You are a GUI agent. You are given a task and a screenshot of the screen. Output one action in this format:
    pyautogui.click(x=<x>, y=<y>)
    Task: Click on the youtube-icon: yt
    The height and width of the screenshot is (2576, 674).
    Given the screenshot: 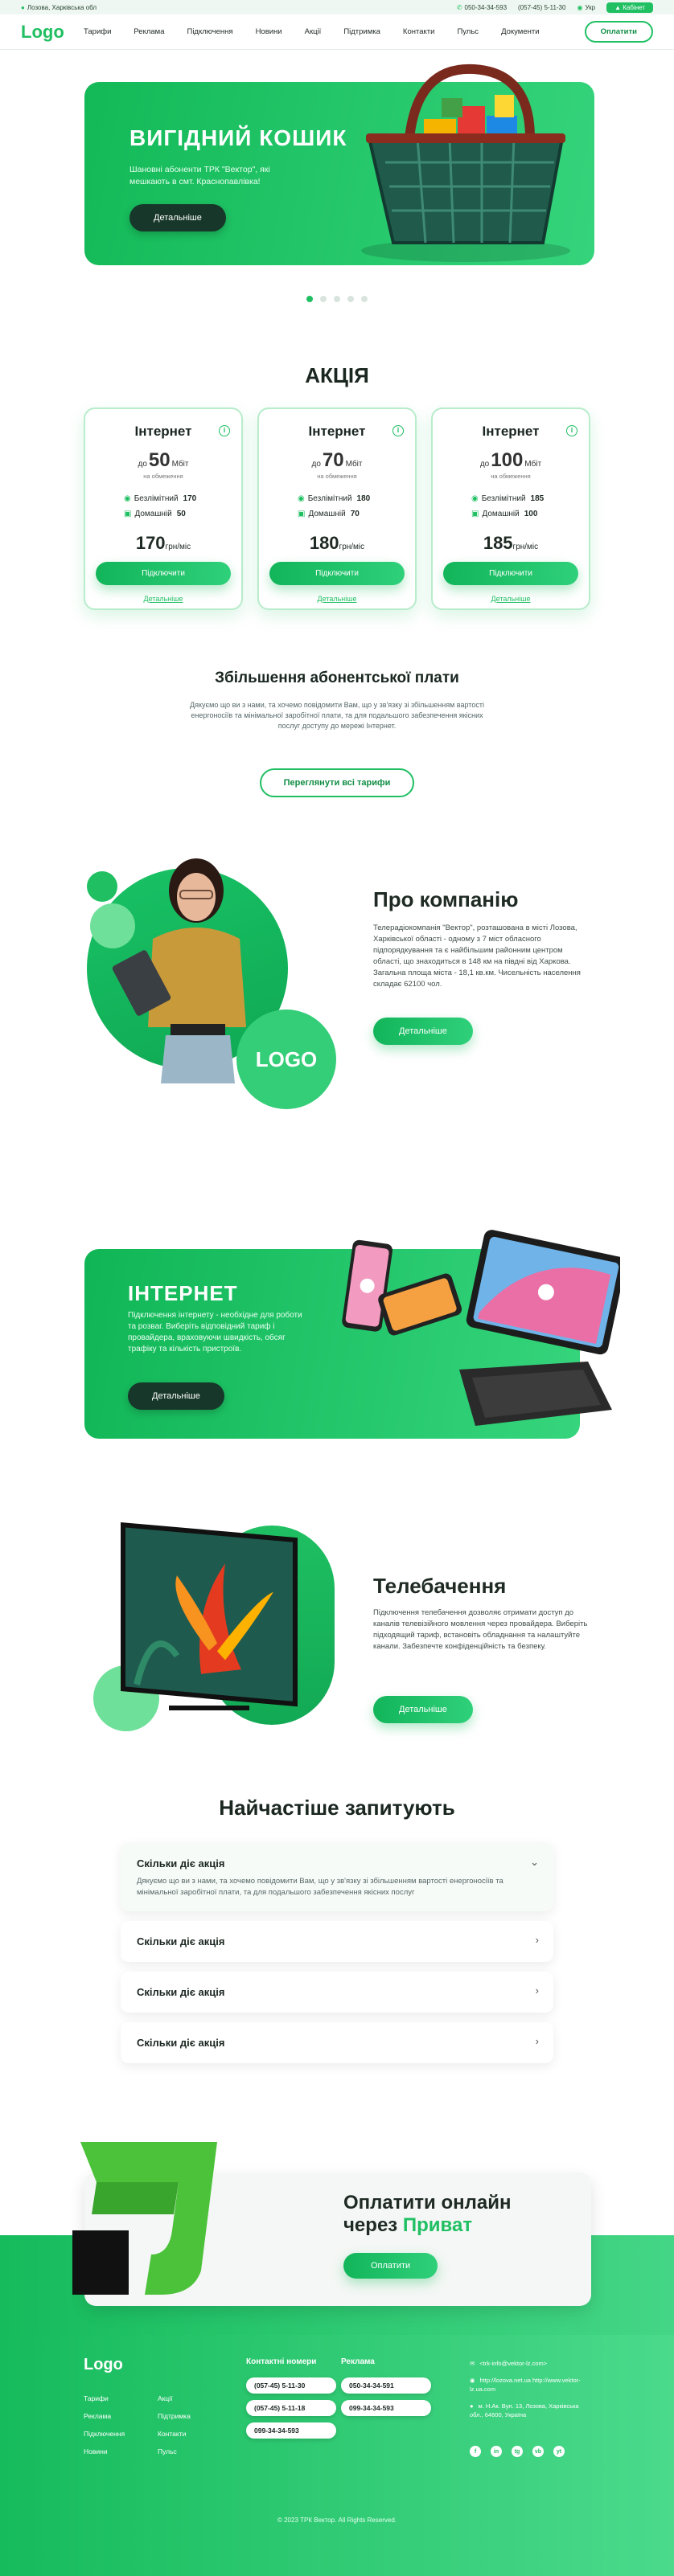 What is the action you would take?
    pyautogui.click(x=559, y=2451)
    